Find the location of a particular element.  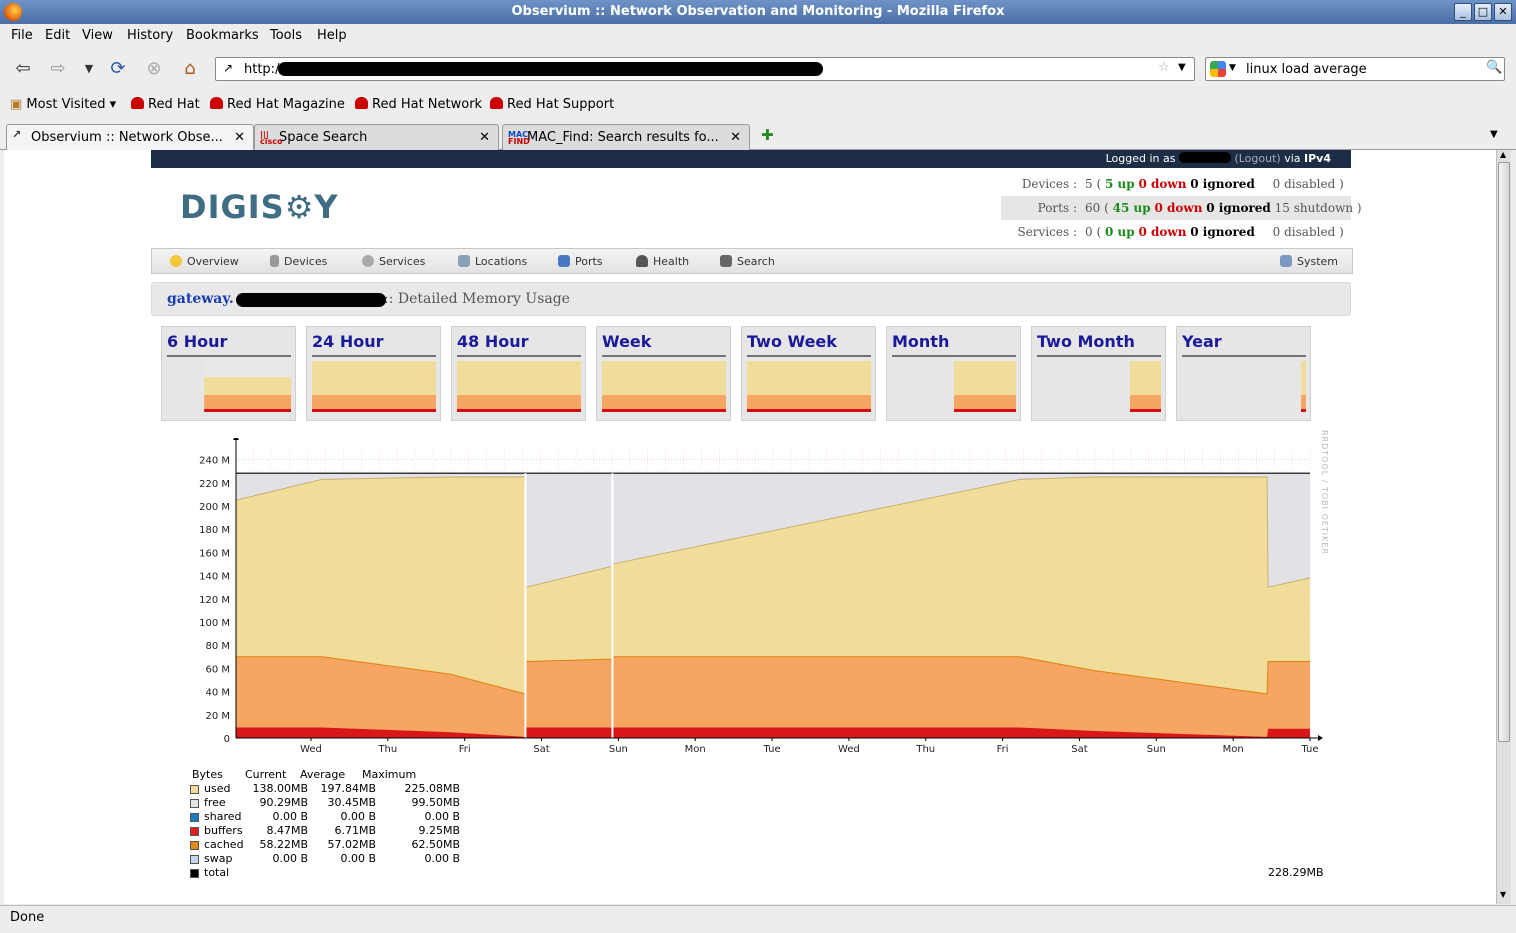

x-tick-label: Fri is located at coordinates (1003, 749).